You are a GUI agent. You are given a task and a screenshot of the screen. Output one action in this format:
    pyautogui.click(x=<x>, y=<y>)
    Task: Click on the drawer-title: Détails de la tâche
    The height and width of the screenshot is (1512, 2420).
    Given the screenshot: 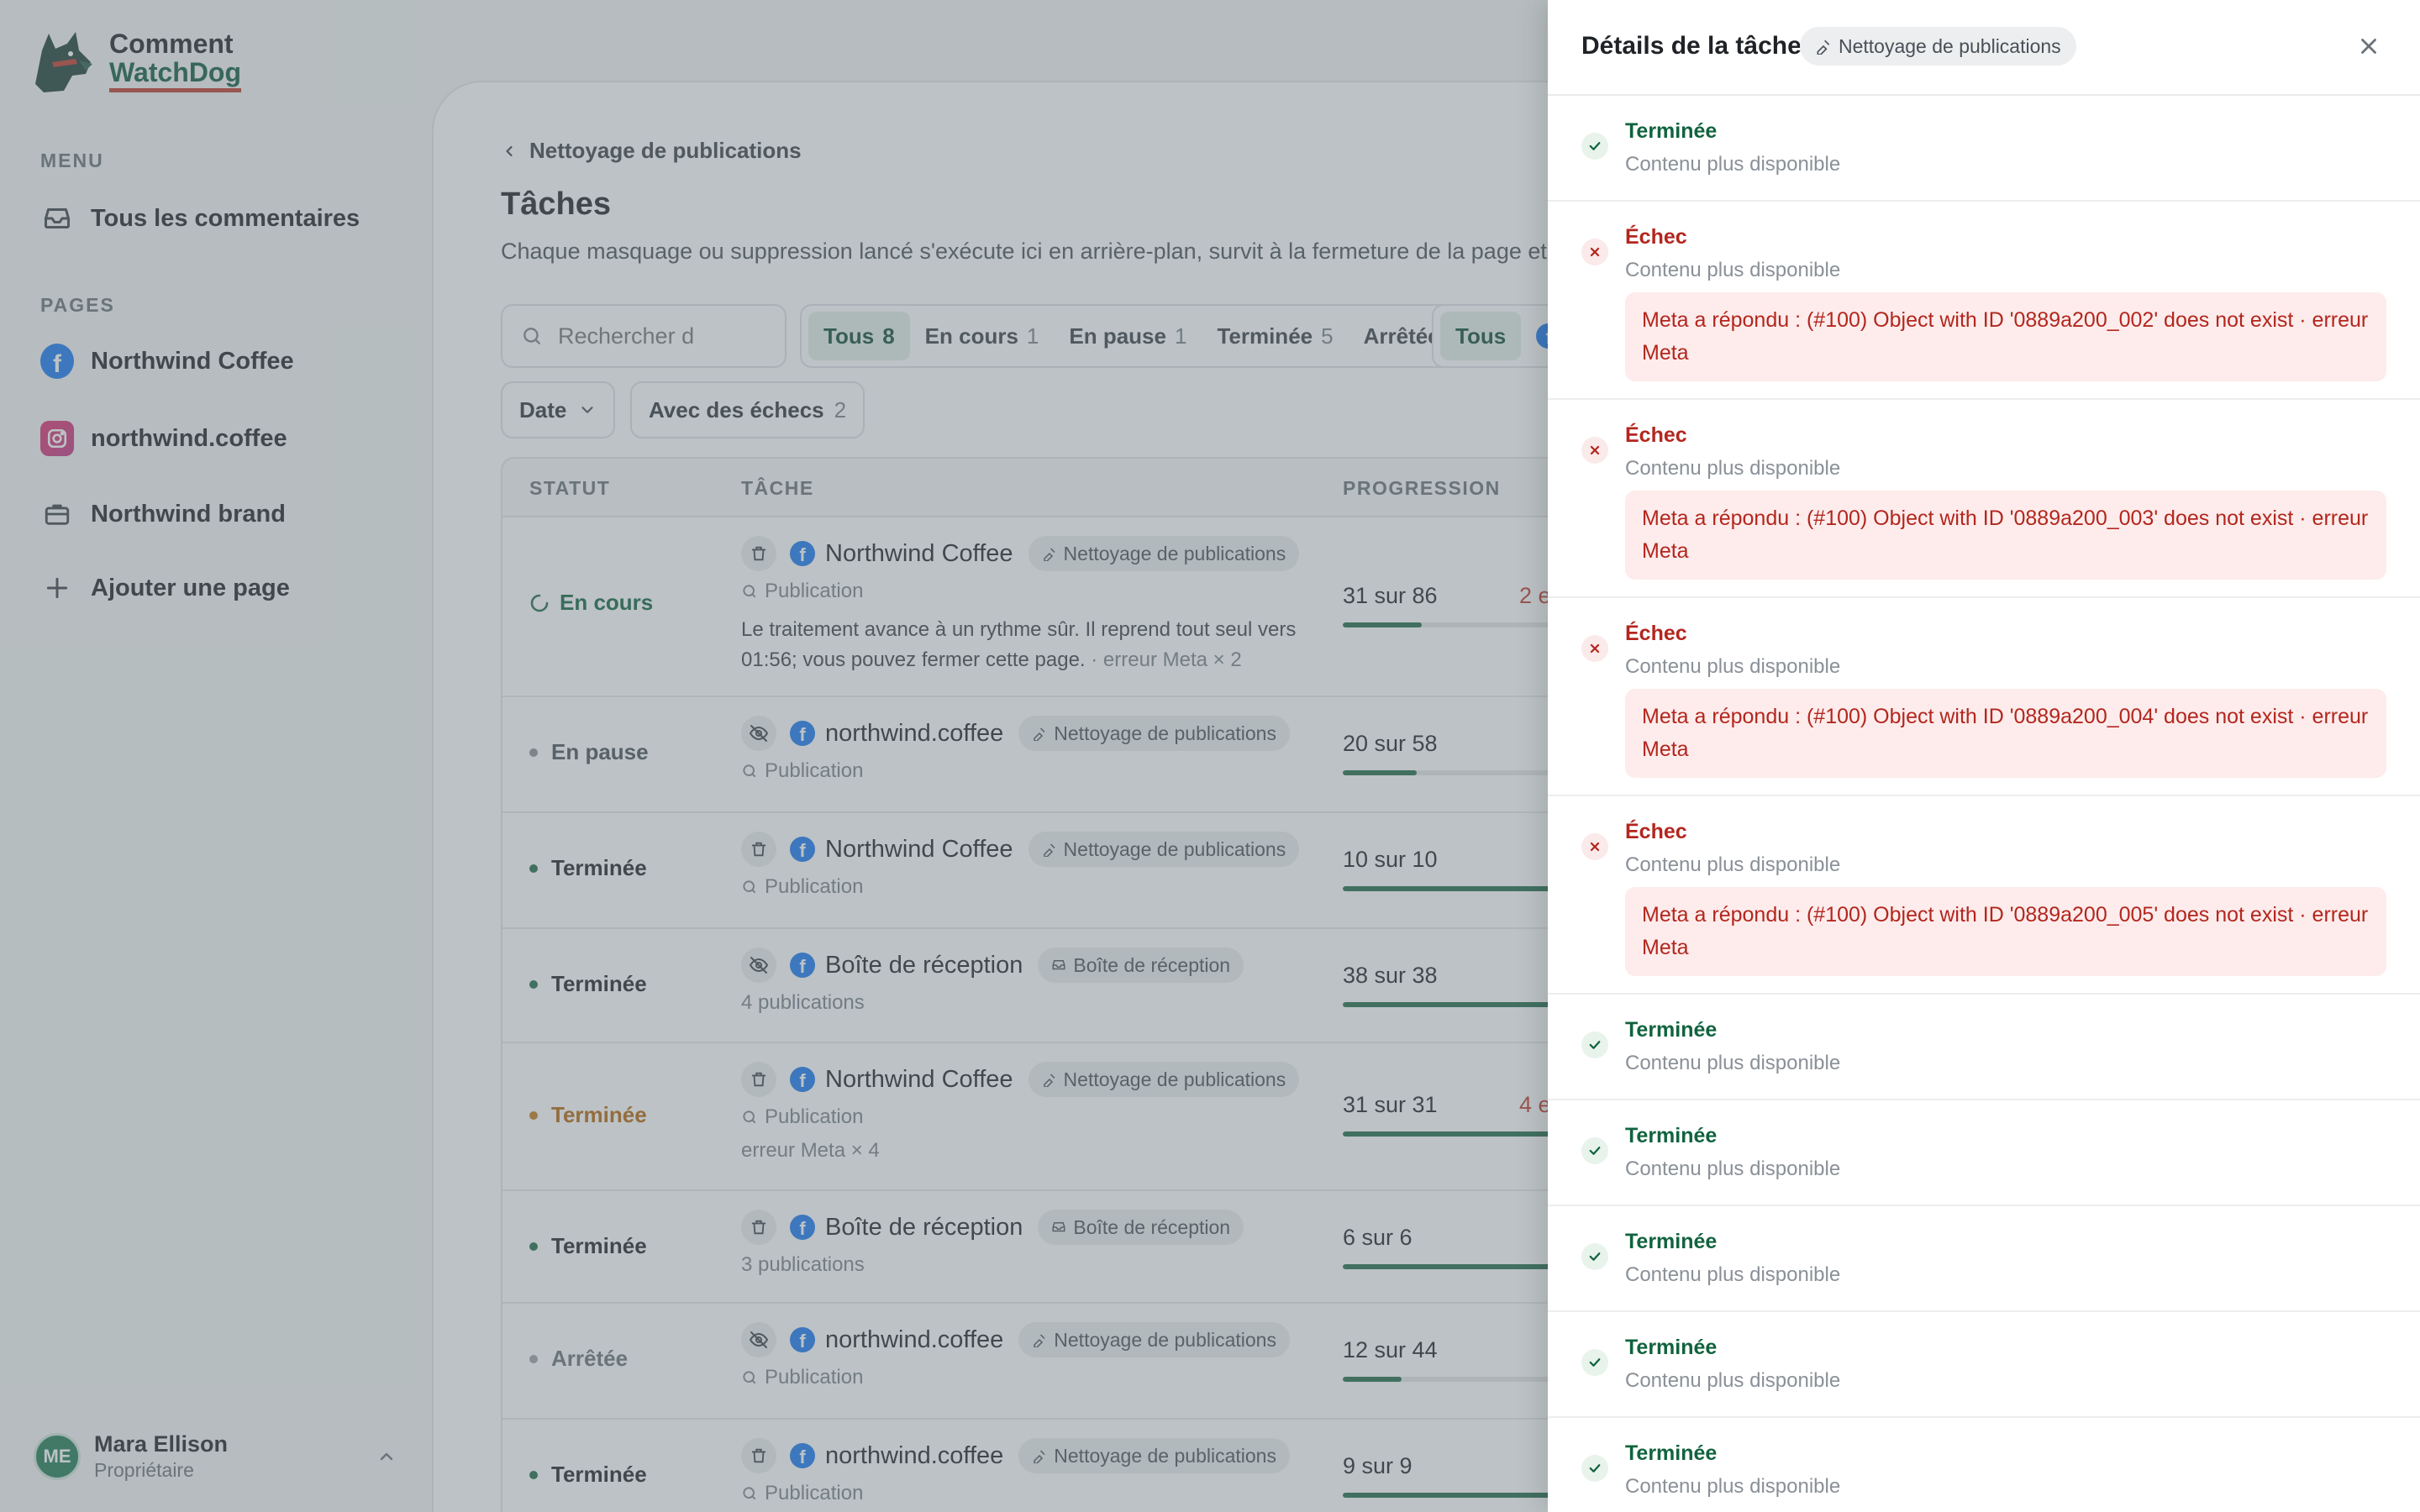 What is the action you would take?
    pyautogui.click(x=1691, y=46)
    